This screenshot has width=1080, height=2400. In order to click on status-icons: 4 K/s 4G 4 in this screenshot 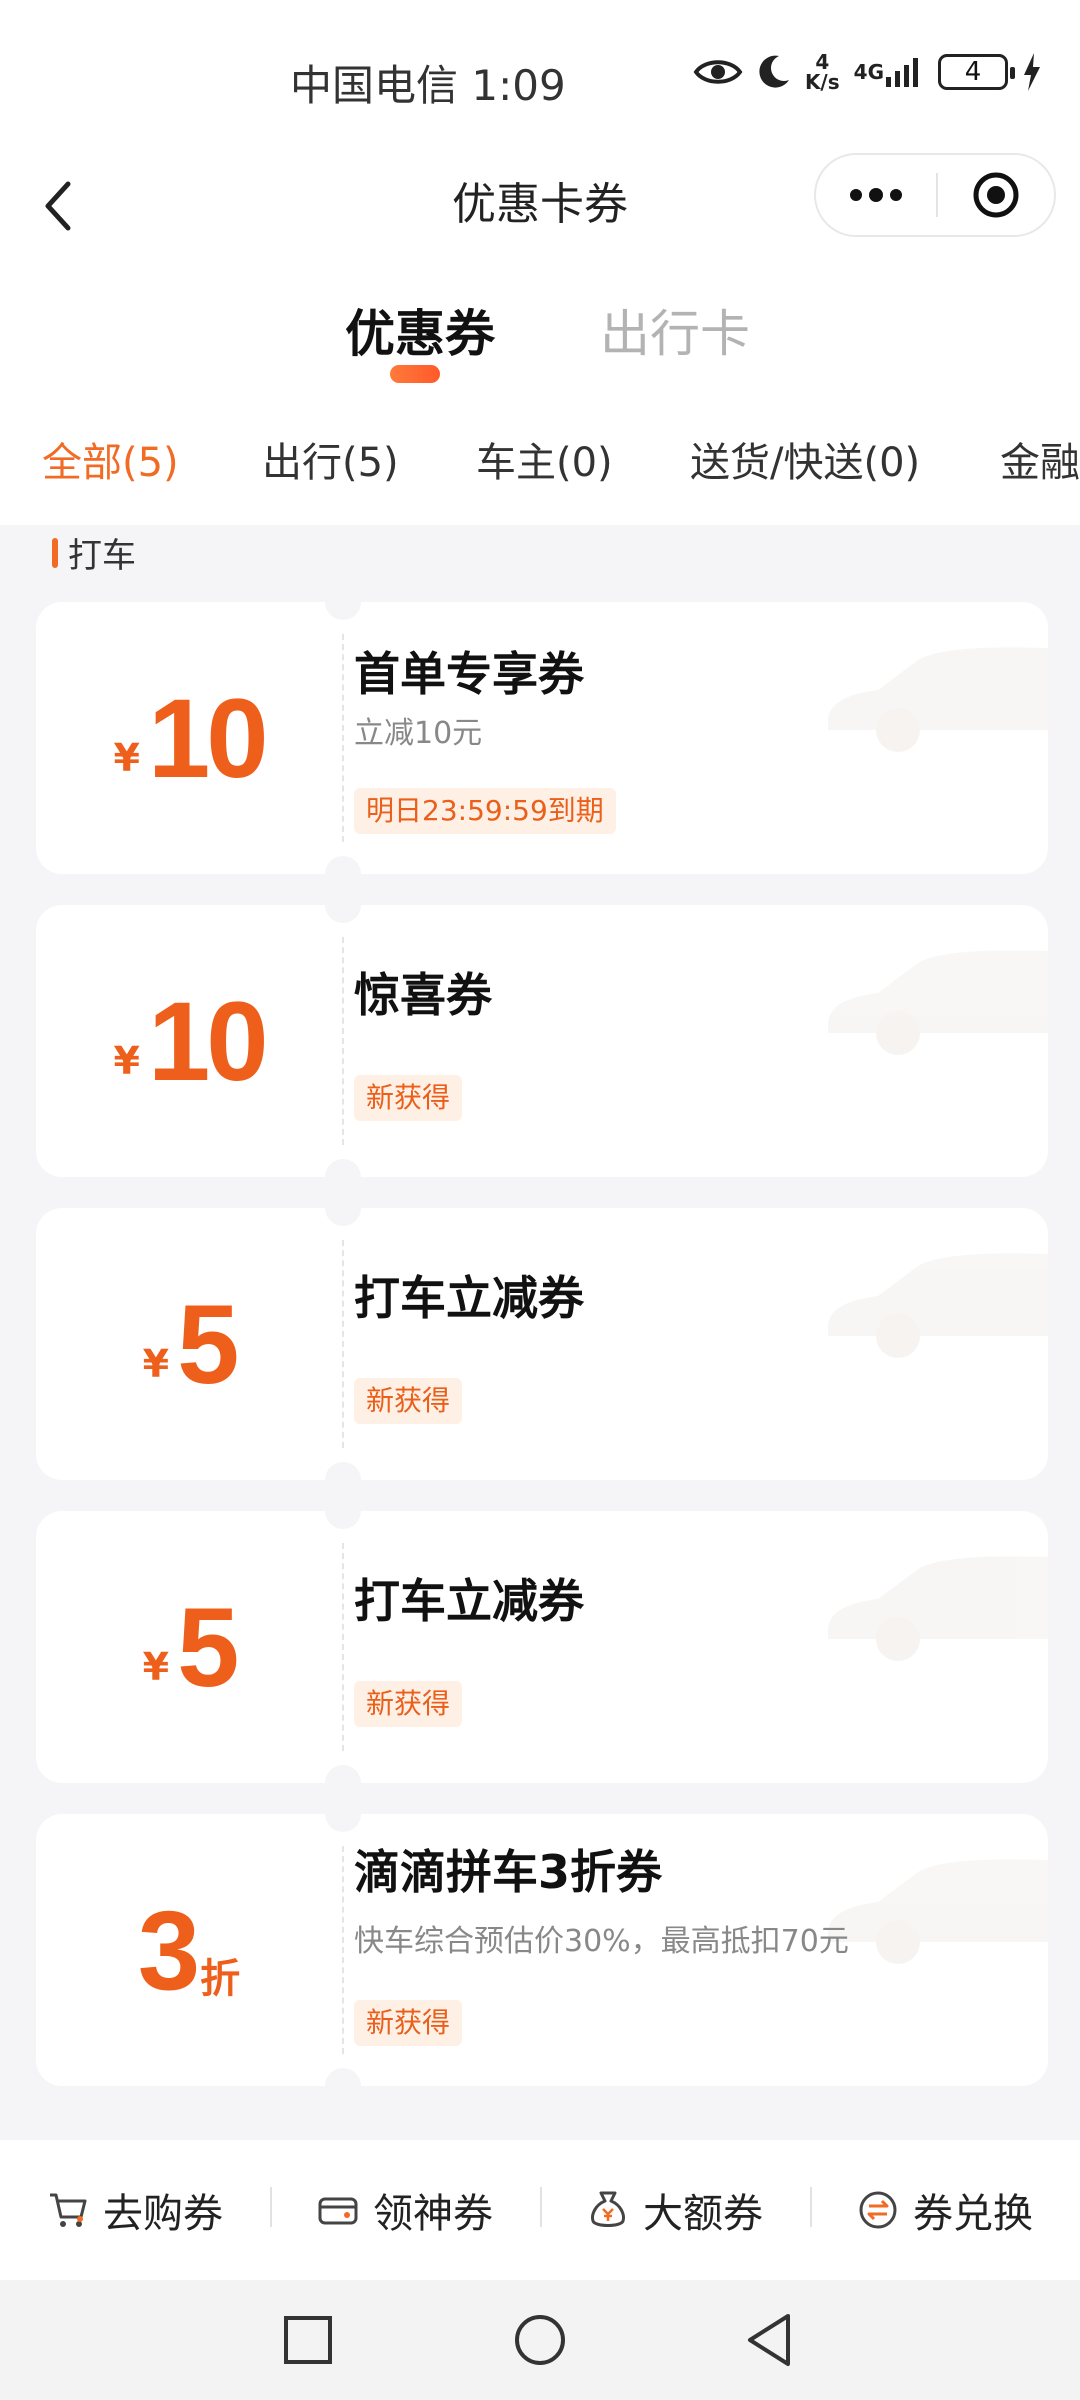, I will do `click(867, 72)`.